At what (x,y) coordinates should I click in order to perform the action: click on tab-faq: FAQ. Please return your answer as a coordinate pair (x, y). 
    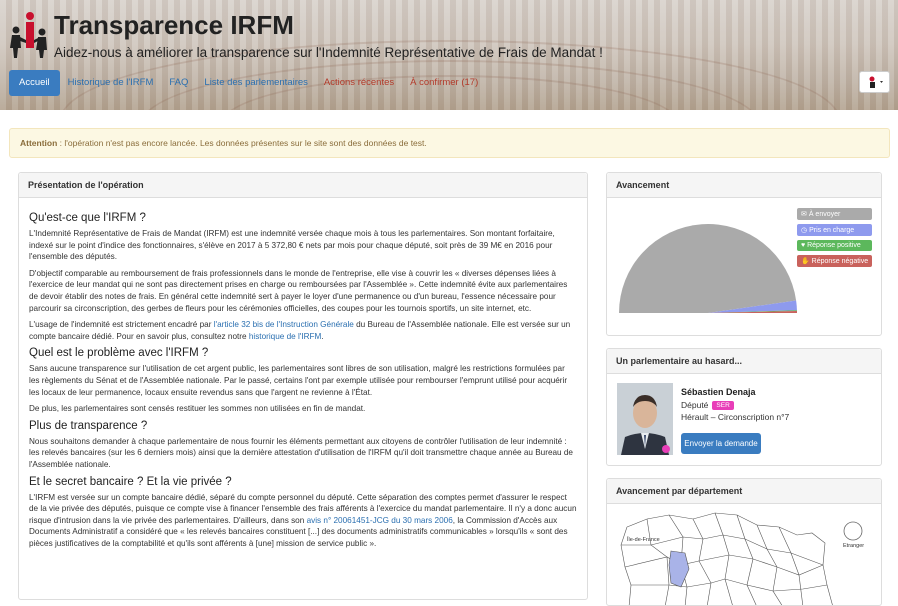
    Looking at the image, I should click on (178, 83).